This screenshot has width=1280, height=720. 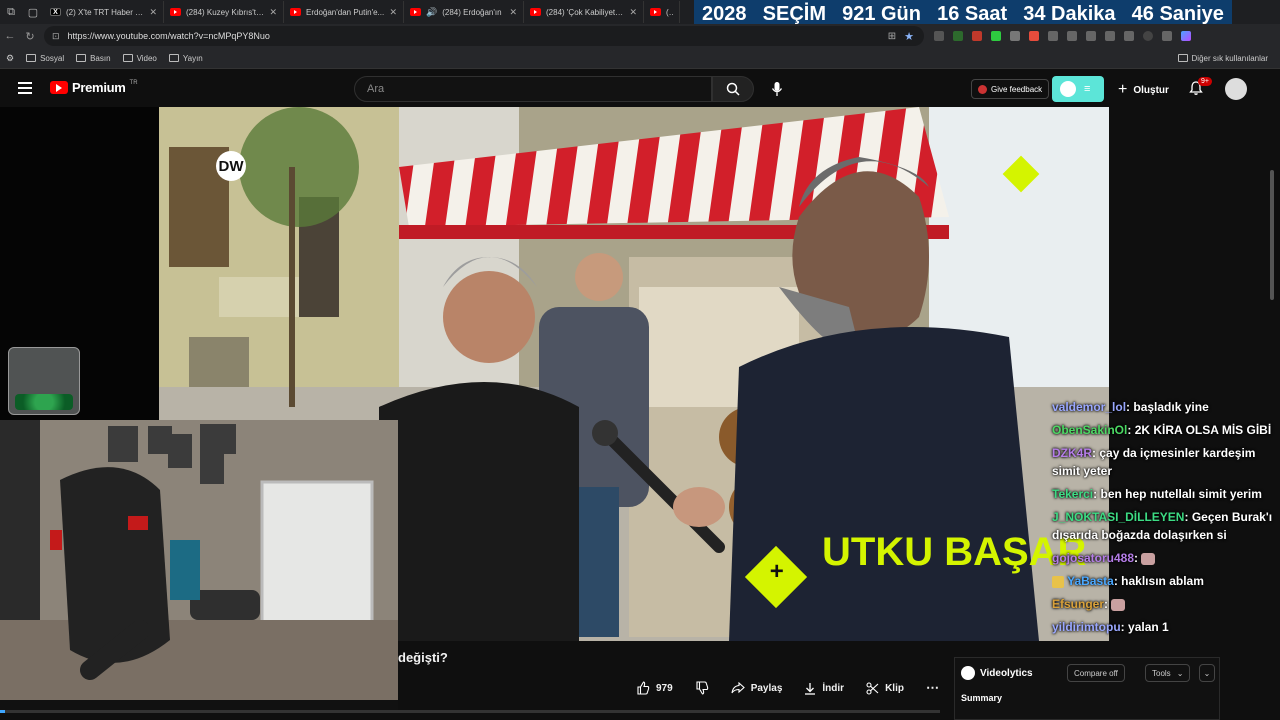 What do you see at coordinates (1272, 390) in the screenshot?
I see `page-scrollbar` at bounding box center [1272, 390].